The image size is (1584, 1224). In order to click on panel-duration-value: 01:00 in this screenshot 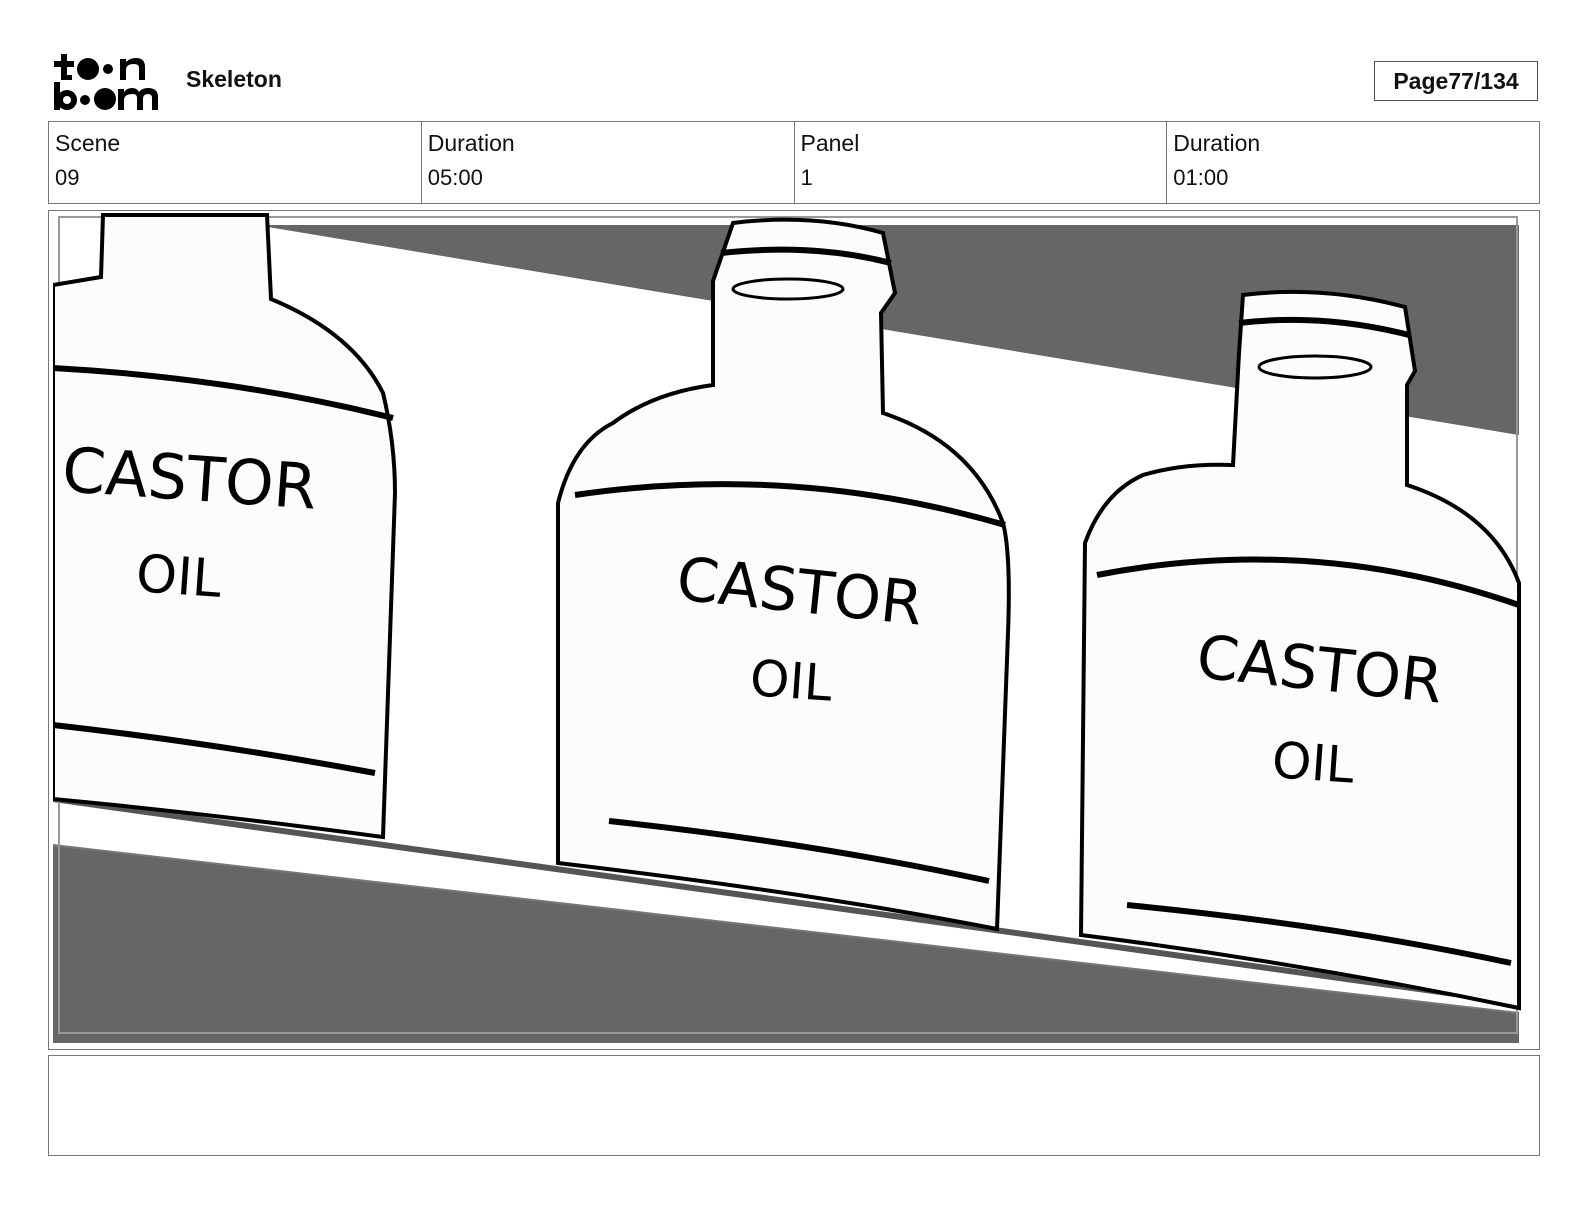, I will do `click(1201, 177)`.